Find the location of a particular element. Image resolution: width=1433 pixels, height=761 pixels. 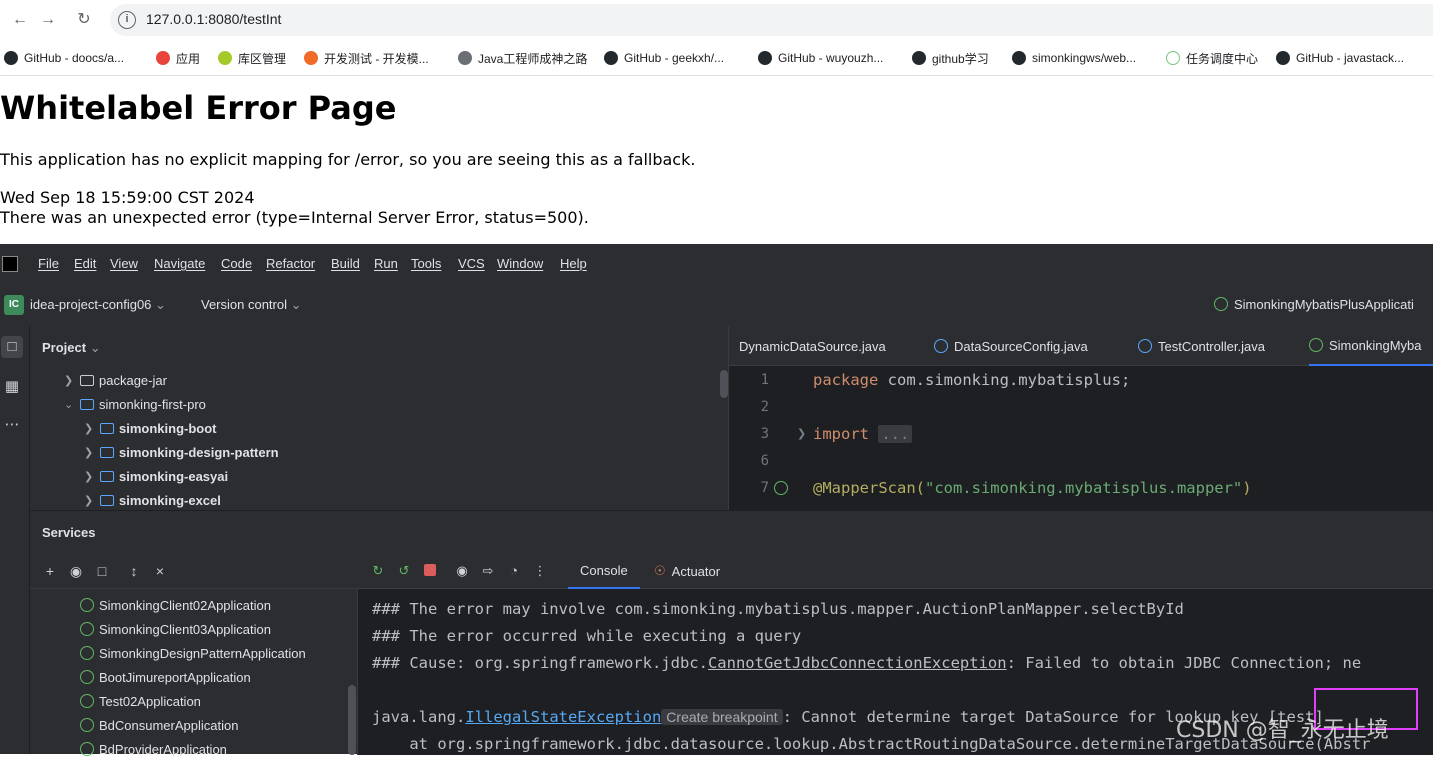

menu-refactor: Refactor is located at coordinates (290, 263).